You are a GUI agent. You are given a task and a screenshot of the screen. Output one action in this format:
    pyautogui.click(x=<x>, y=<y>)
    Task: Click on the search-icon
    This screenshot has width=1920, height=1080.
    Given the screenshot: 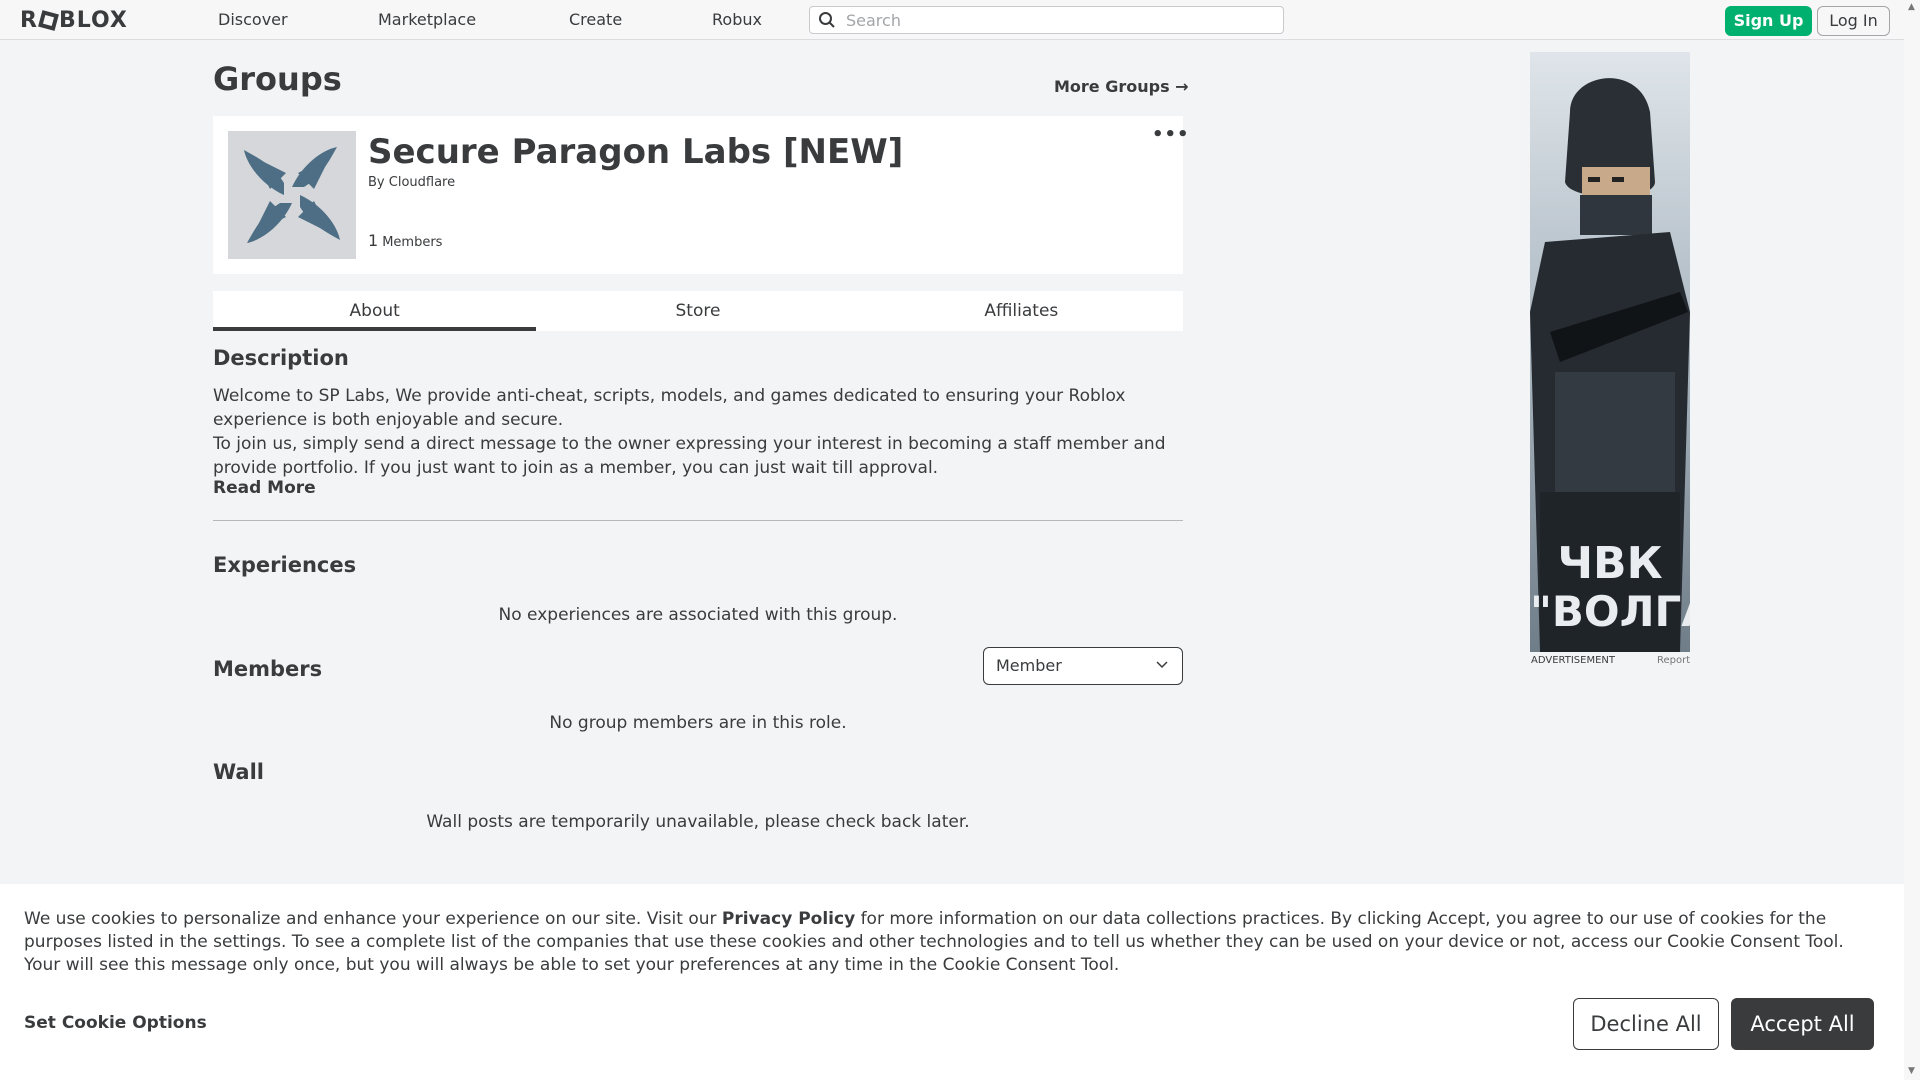 What is the action you would take?
    pyautogui.click(x=827, y=20)
    